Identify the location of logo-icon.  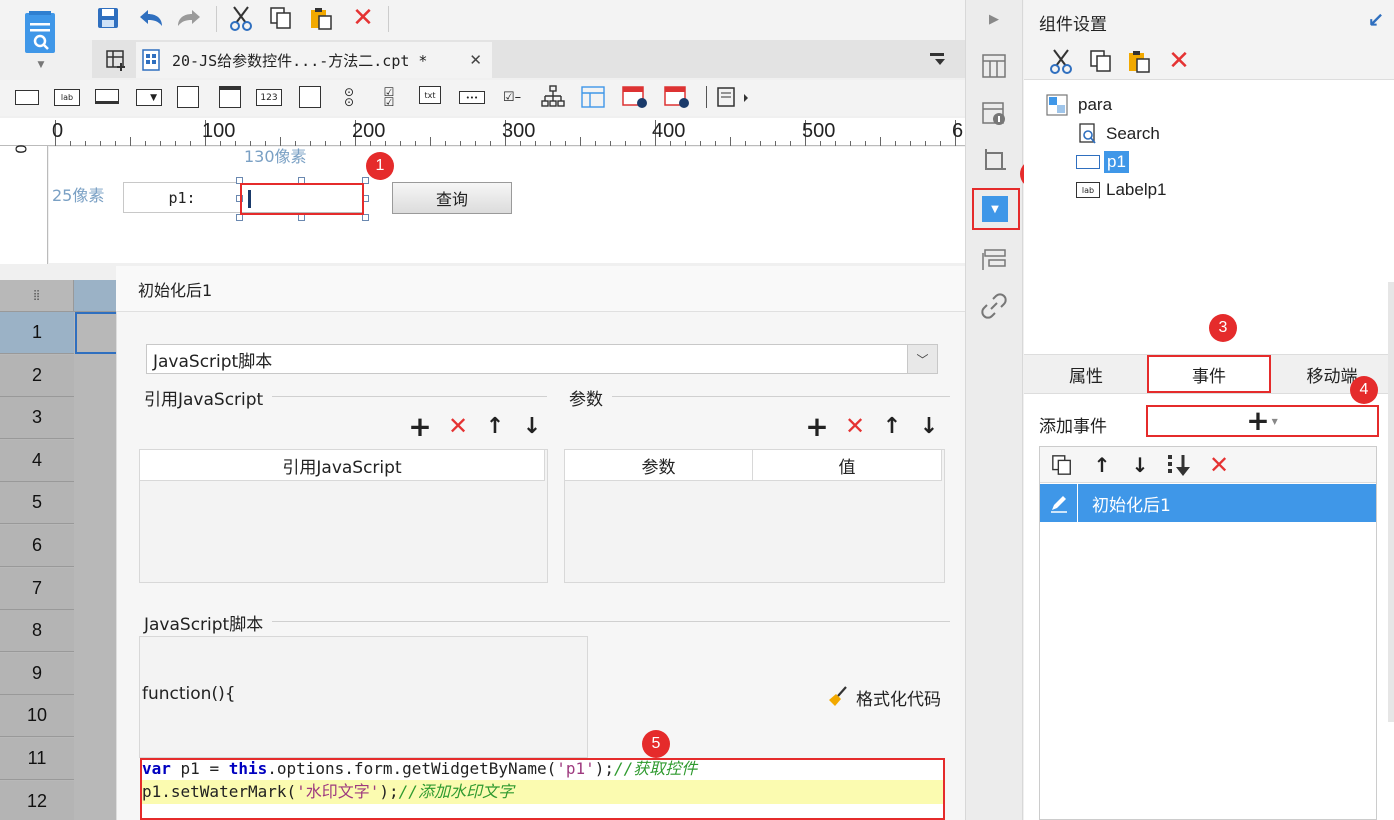
(41, 32).